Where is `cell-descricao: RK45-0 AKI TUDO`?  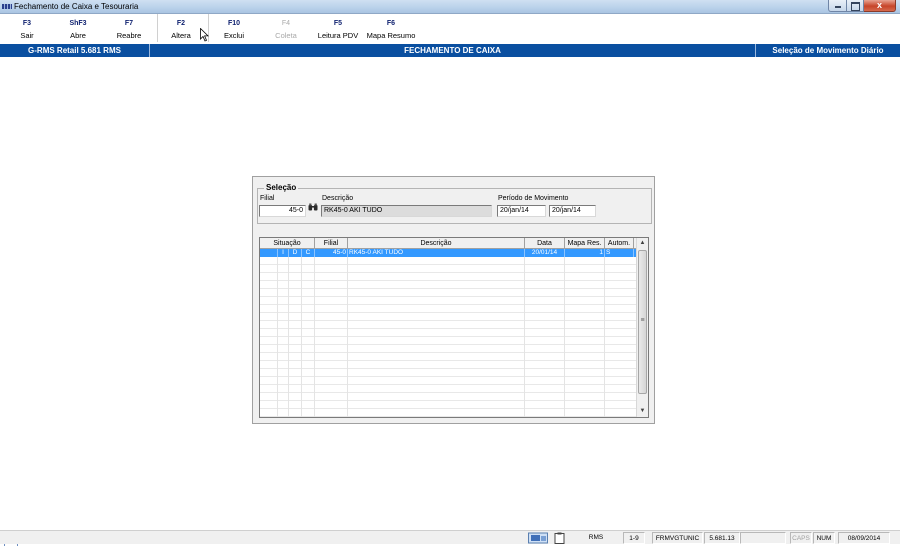
cell-descricao: RK45-0 AKI TUDO is located at coordinates (436, 253).